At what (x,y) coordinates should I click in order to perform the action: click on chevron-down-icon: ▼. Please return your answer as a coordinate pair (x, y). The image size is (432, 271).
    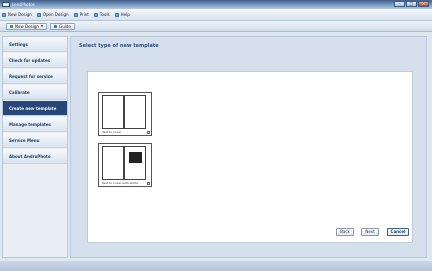
    Looking at the image, I should click on (42, 26).